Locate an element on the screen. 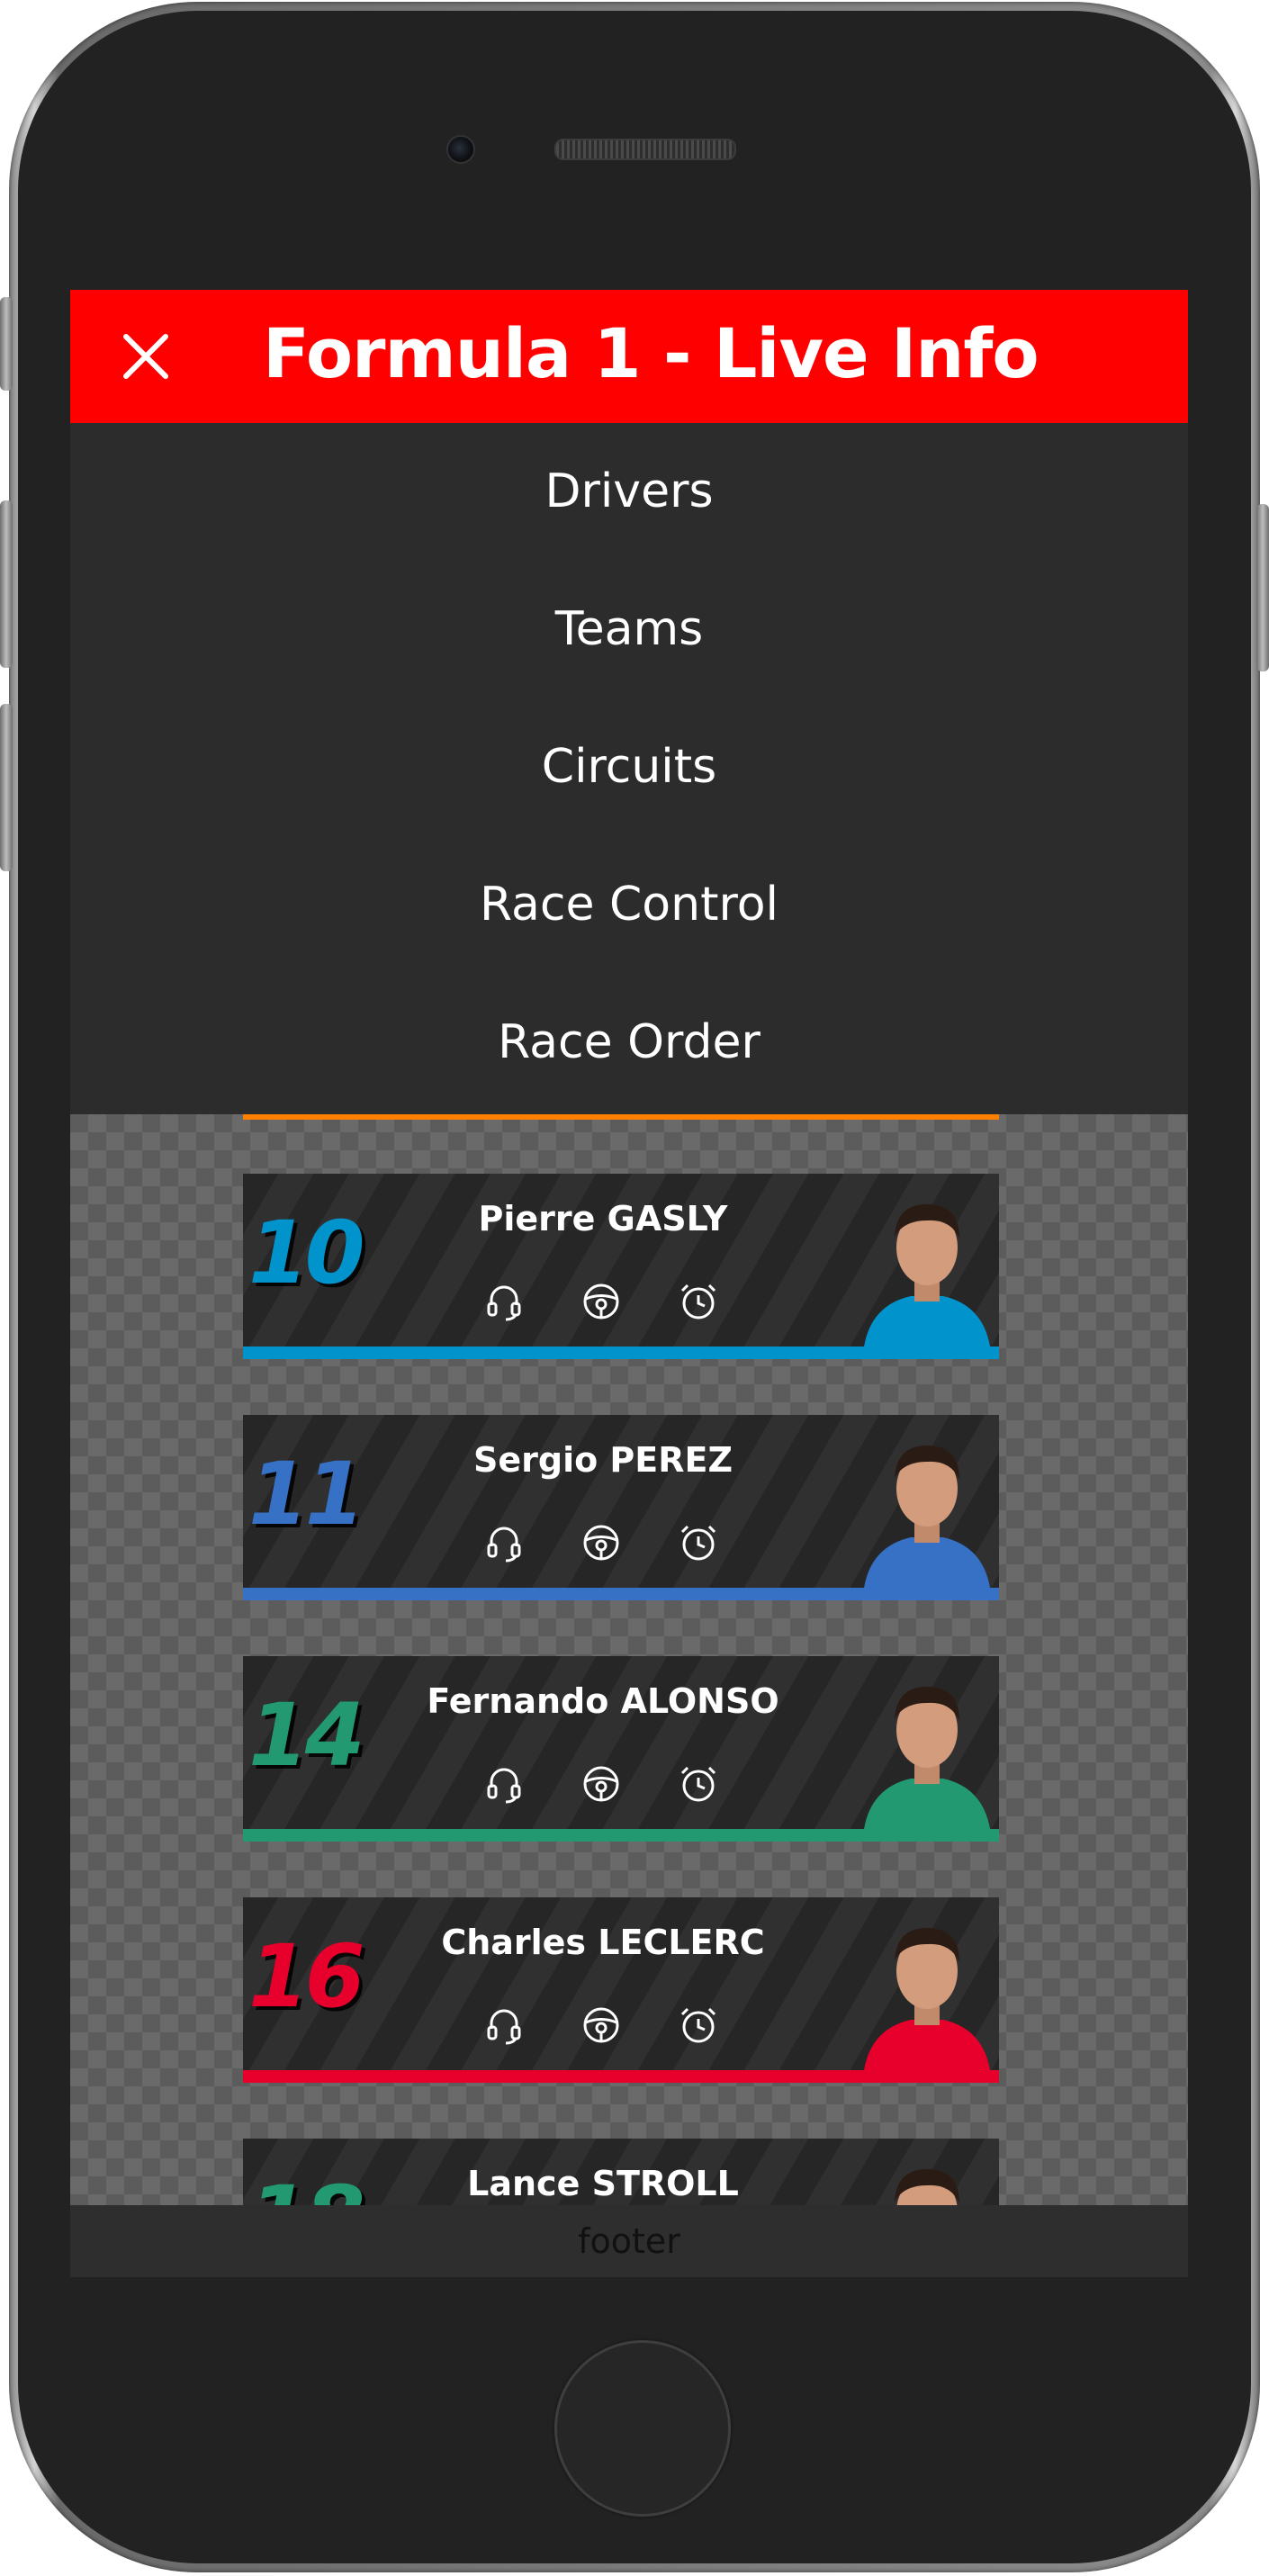  app-header: Formula 1 - Live Info is located at coordinates (629, 356).